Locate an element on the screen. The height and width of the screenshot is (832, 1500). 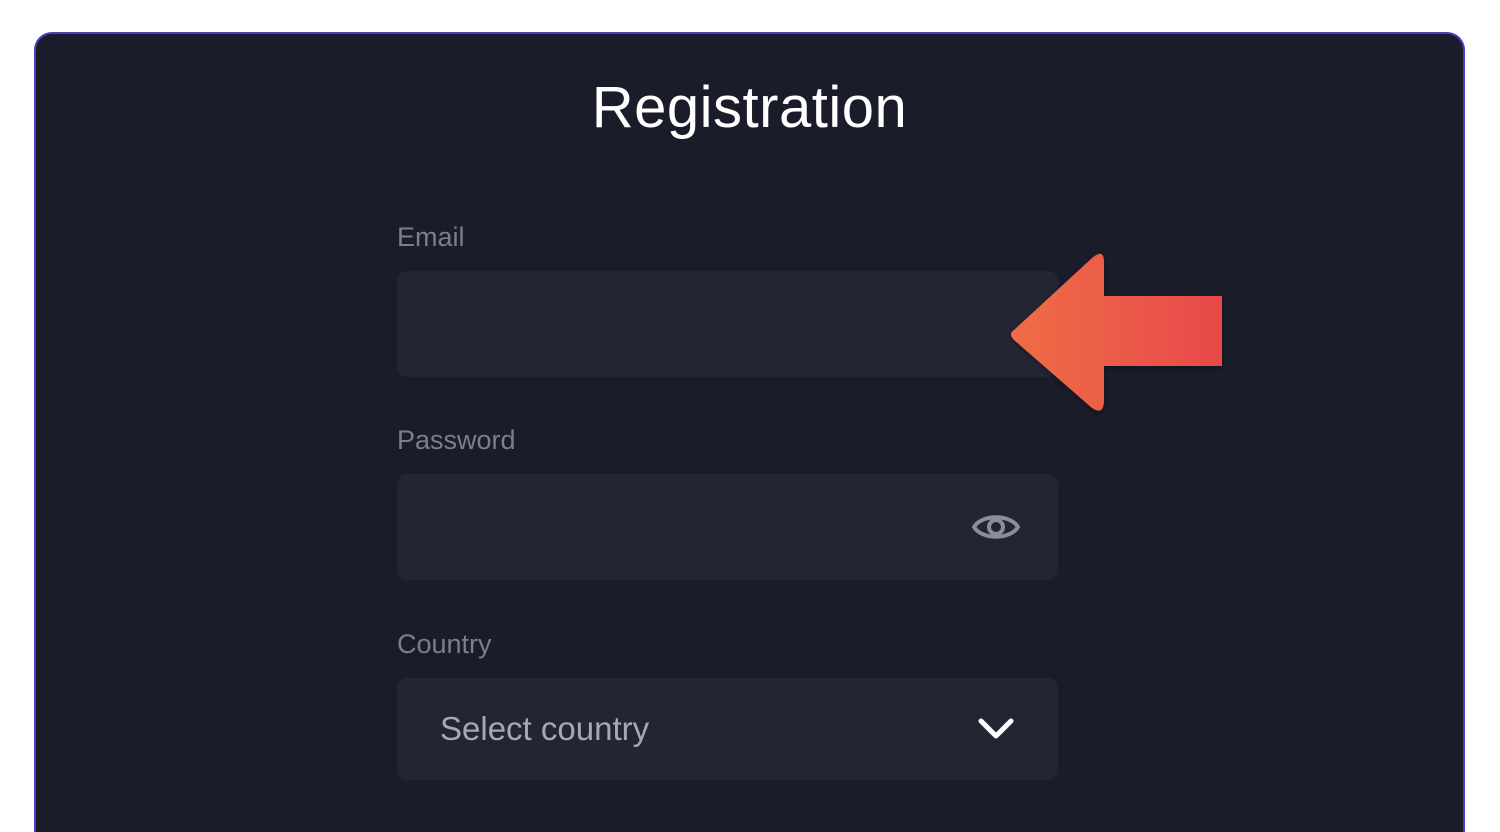
country-label: Country is located at coordinates (444, 644).